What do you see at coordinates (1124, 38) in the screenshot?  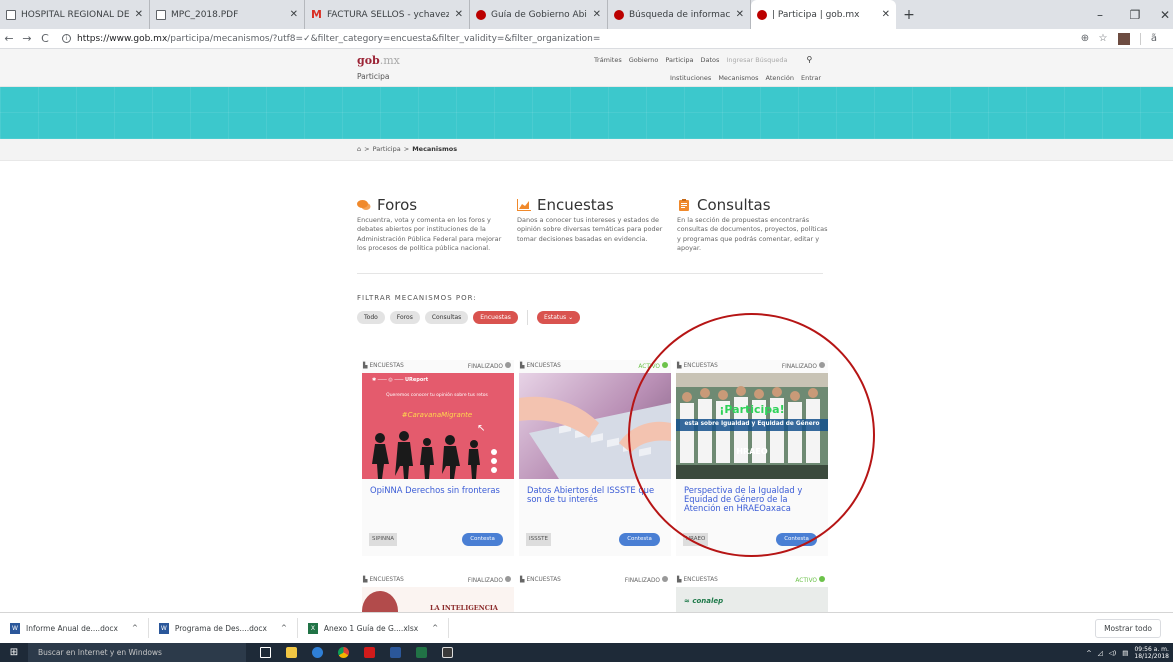 I see `extension-icon` at bounding box center [1124, 38].